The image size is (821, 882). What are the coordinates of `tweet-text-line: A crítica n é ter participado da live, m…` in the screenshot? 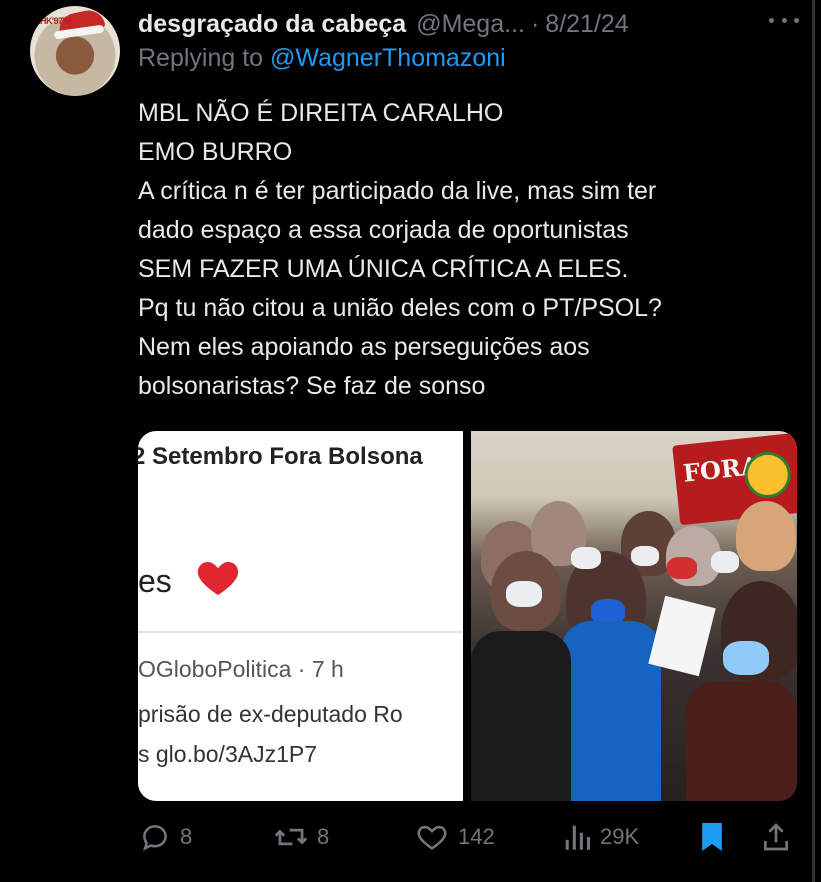 It's located at (397, 191).